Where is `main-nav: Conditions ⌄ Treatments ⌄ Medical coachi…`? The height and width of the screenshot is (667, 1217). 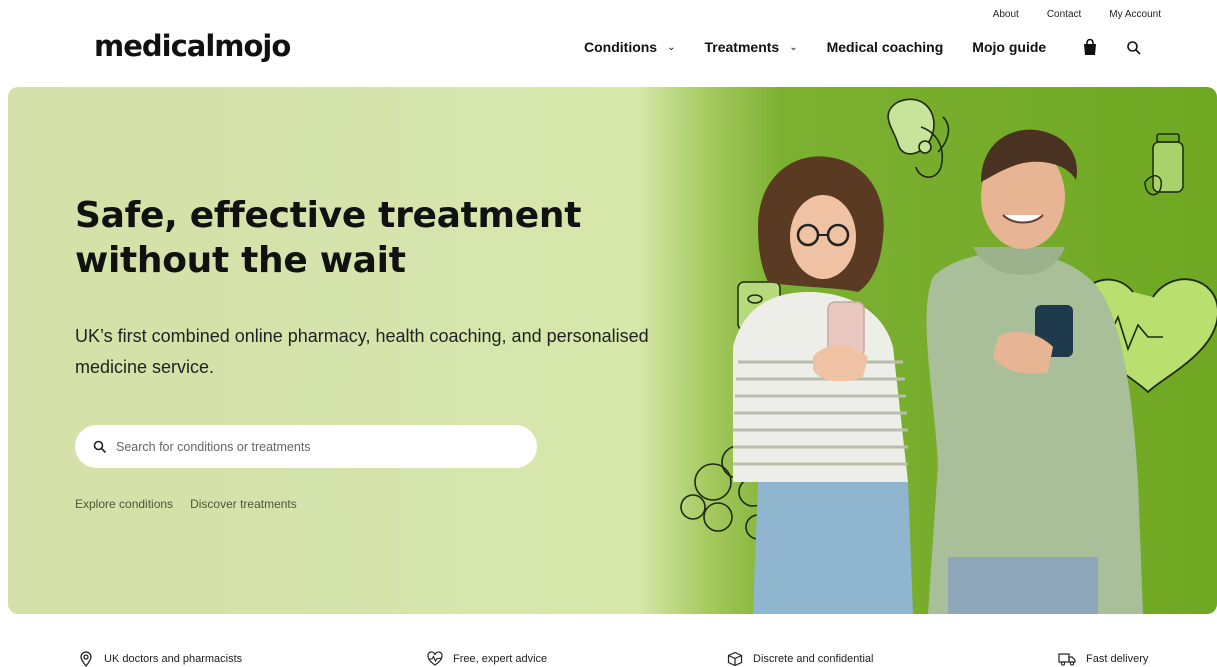
main-nav: Conditions ⌄ Treatments ⌄ Medical coachi… is located at coordinates (815, 47).